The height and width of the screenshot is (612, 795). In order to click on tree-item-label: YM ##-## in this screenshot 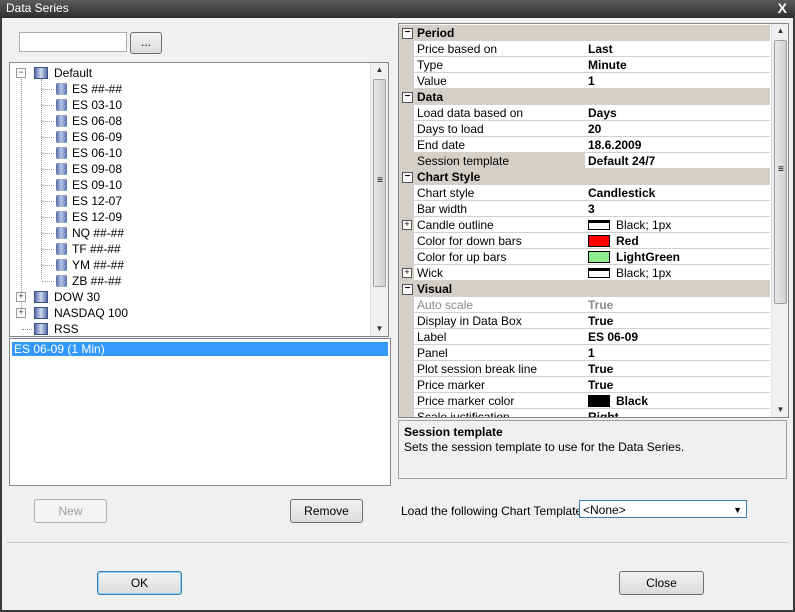, I will do `click(98, 265)`.